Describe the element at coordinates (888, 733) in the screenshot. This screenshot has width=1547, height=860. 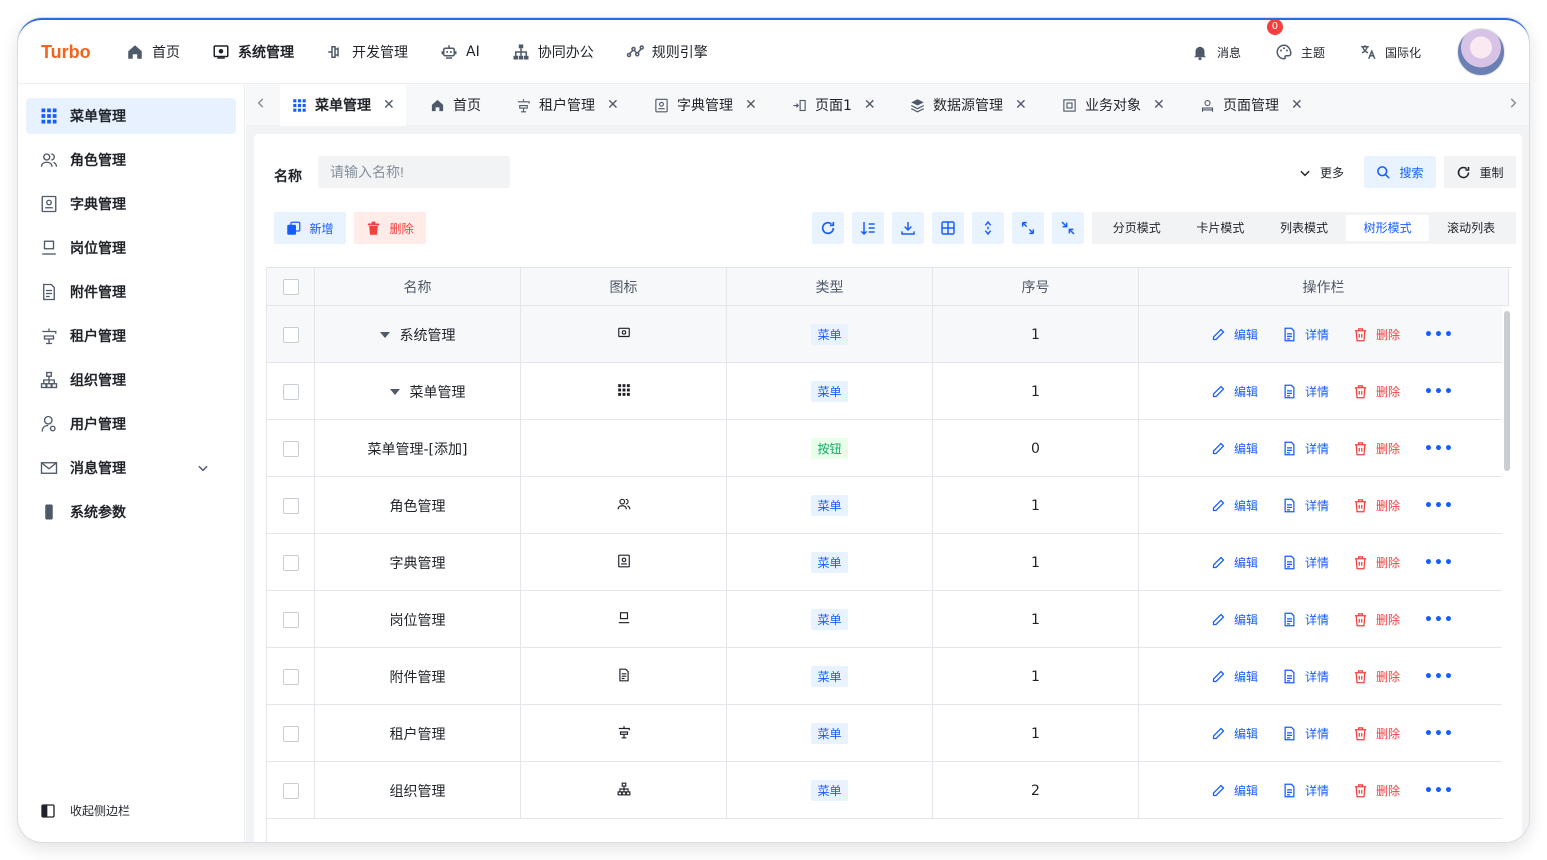
I see `table-row: 租户管理 菜单 1 编辑 详情 删除 •••` at that location.